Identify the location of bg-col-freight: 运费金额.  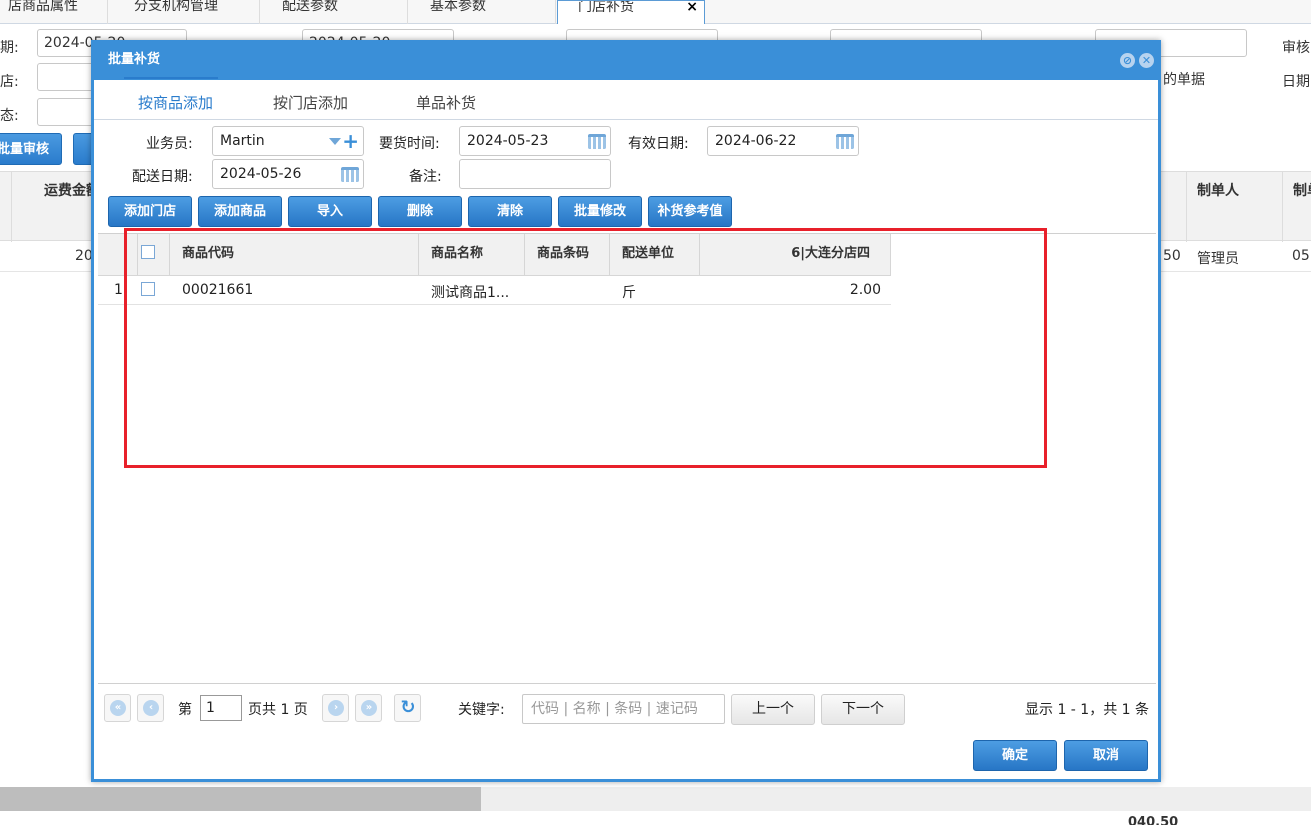
(55, 207).